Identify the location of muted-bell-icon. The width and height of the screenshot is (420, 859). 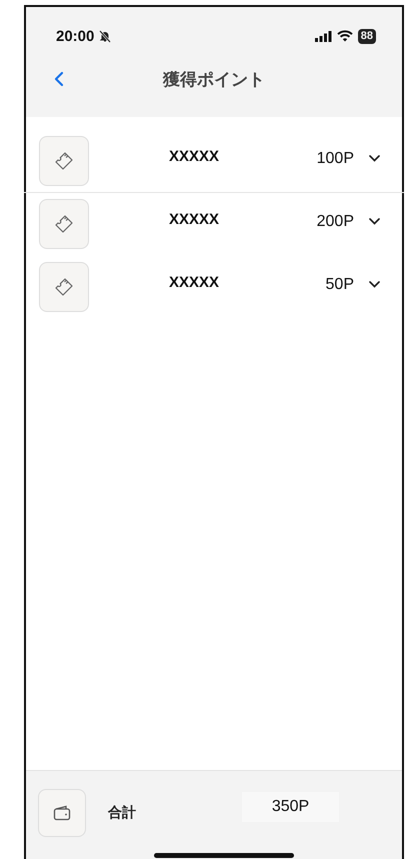
(105, 36).